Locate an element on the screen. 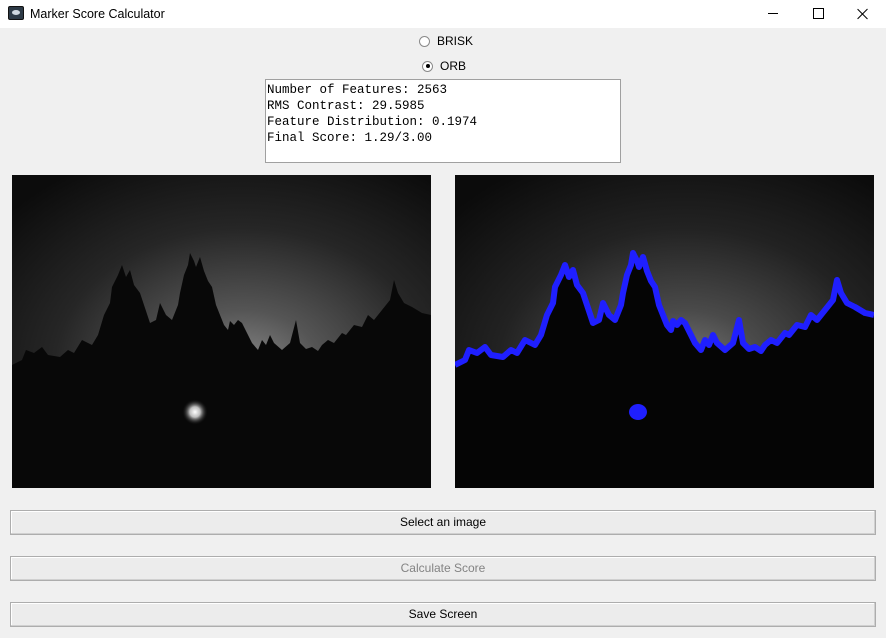 The image size is (886, 638). result-rms-contrast: RMS Contrast: 29.5985 is located at coordinates (346, 106).